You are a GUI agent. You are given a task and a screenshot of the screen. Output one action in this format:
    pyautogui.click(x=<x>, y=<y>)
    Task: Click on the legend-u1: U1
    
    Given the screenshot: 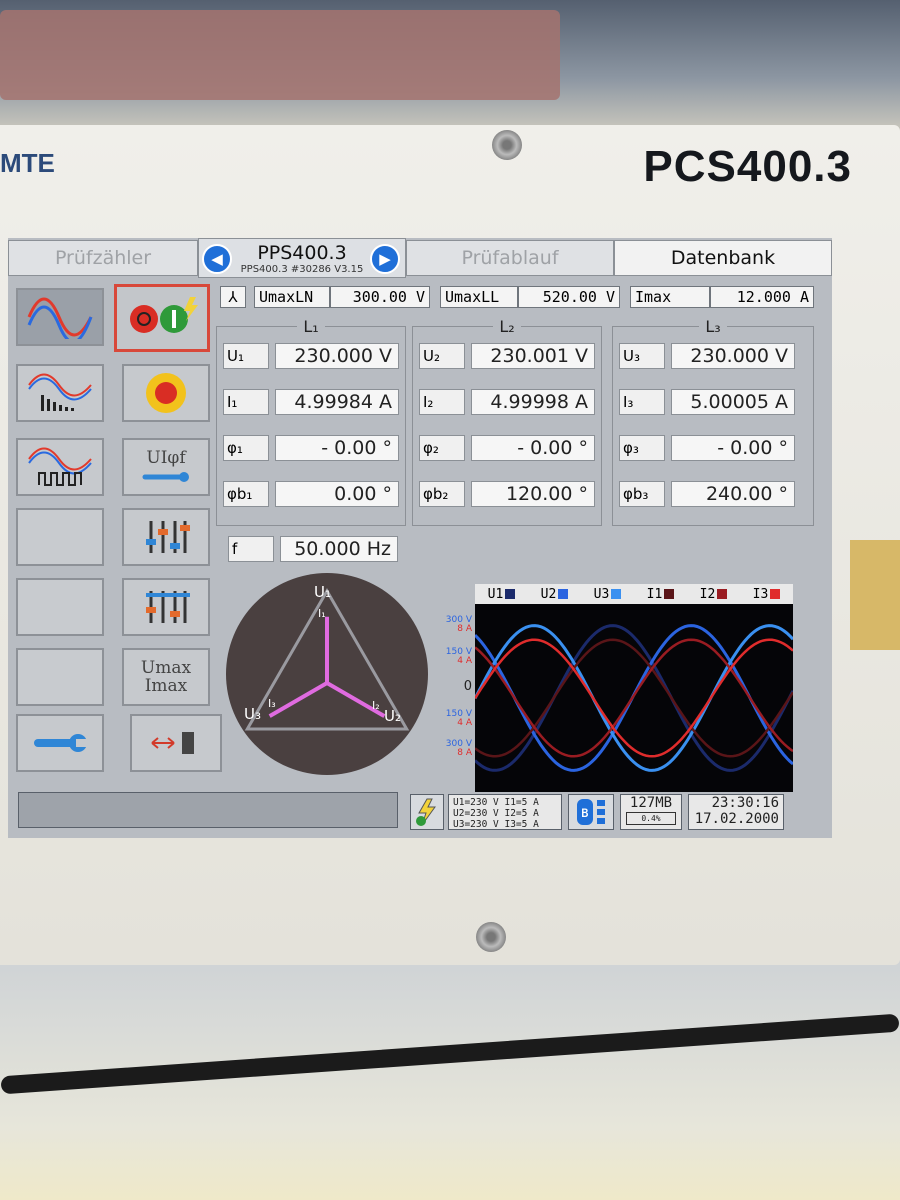 What is the action you would take?
    pyautogui.click(x=495, y=594)
    